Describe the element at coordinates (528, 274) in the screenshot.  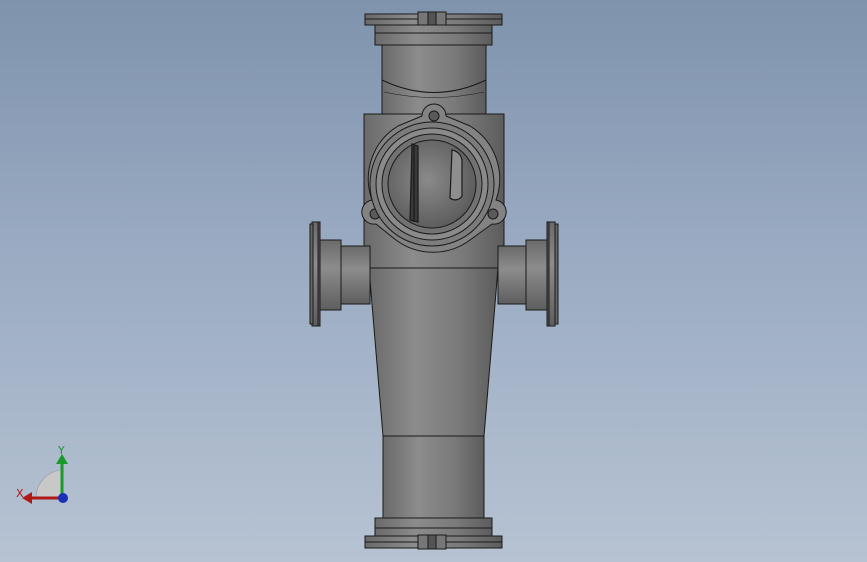
I see `right-port` at that location.